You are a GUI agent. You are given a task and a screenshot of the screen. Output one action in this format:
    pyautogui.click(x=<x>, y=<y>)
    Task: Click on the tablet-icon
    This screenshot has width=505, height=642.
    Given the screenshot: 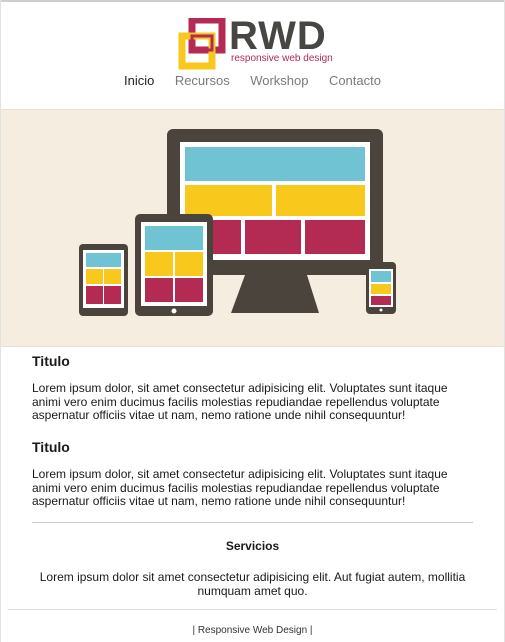 What is the action you would take?
    pyautogui.click(x=174, y=265)
    